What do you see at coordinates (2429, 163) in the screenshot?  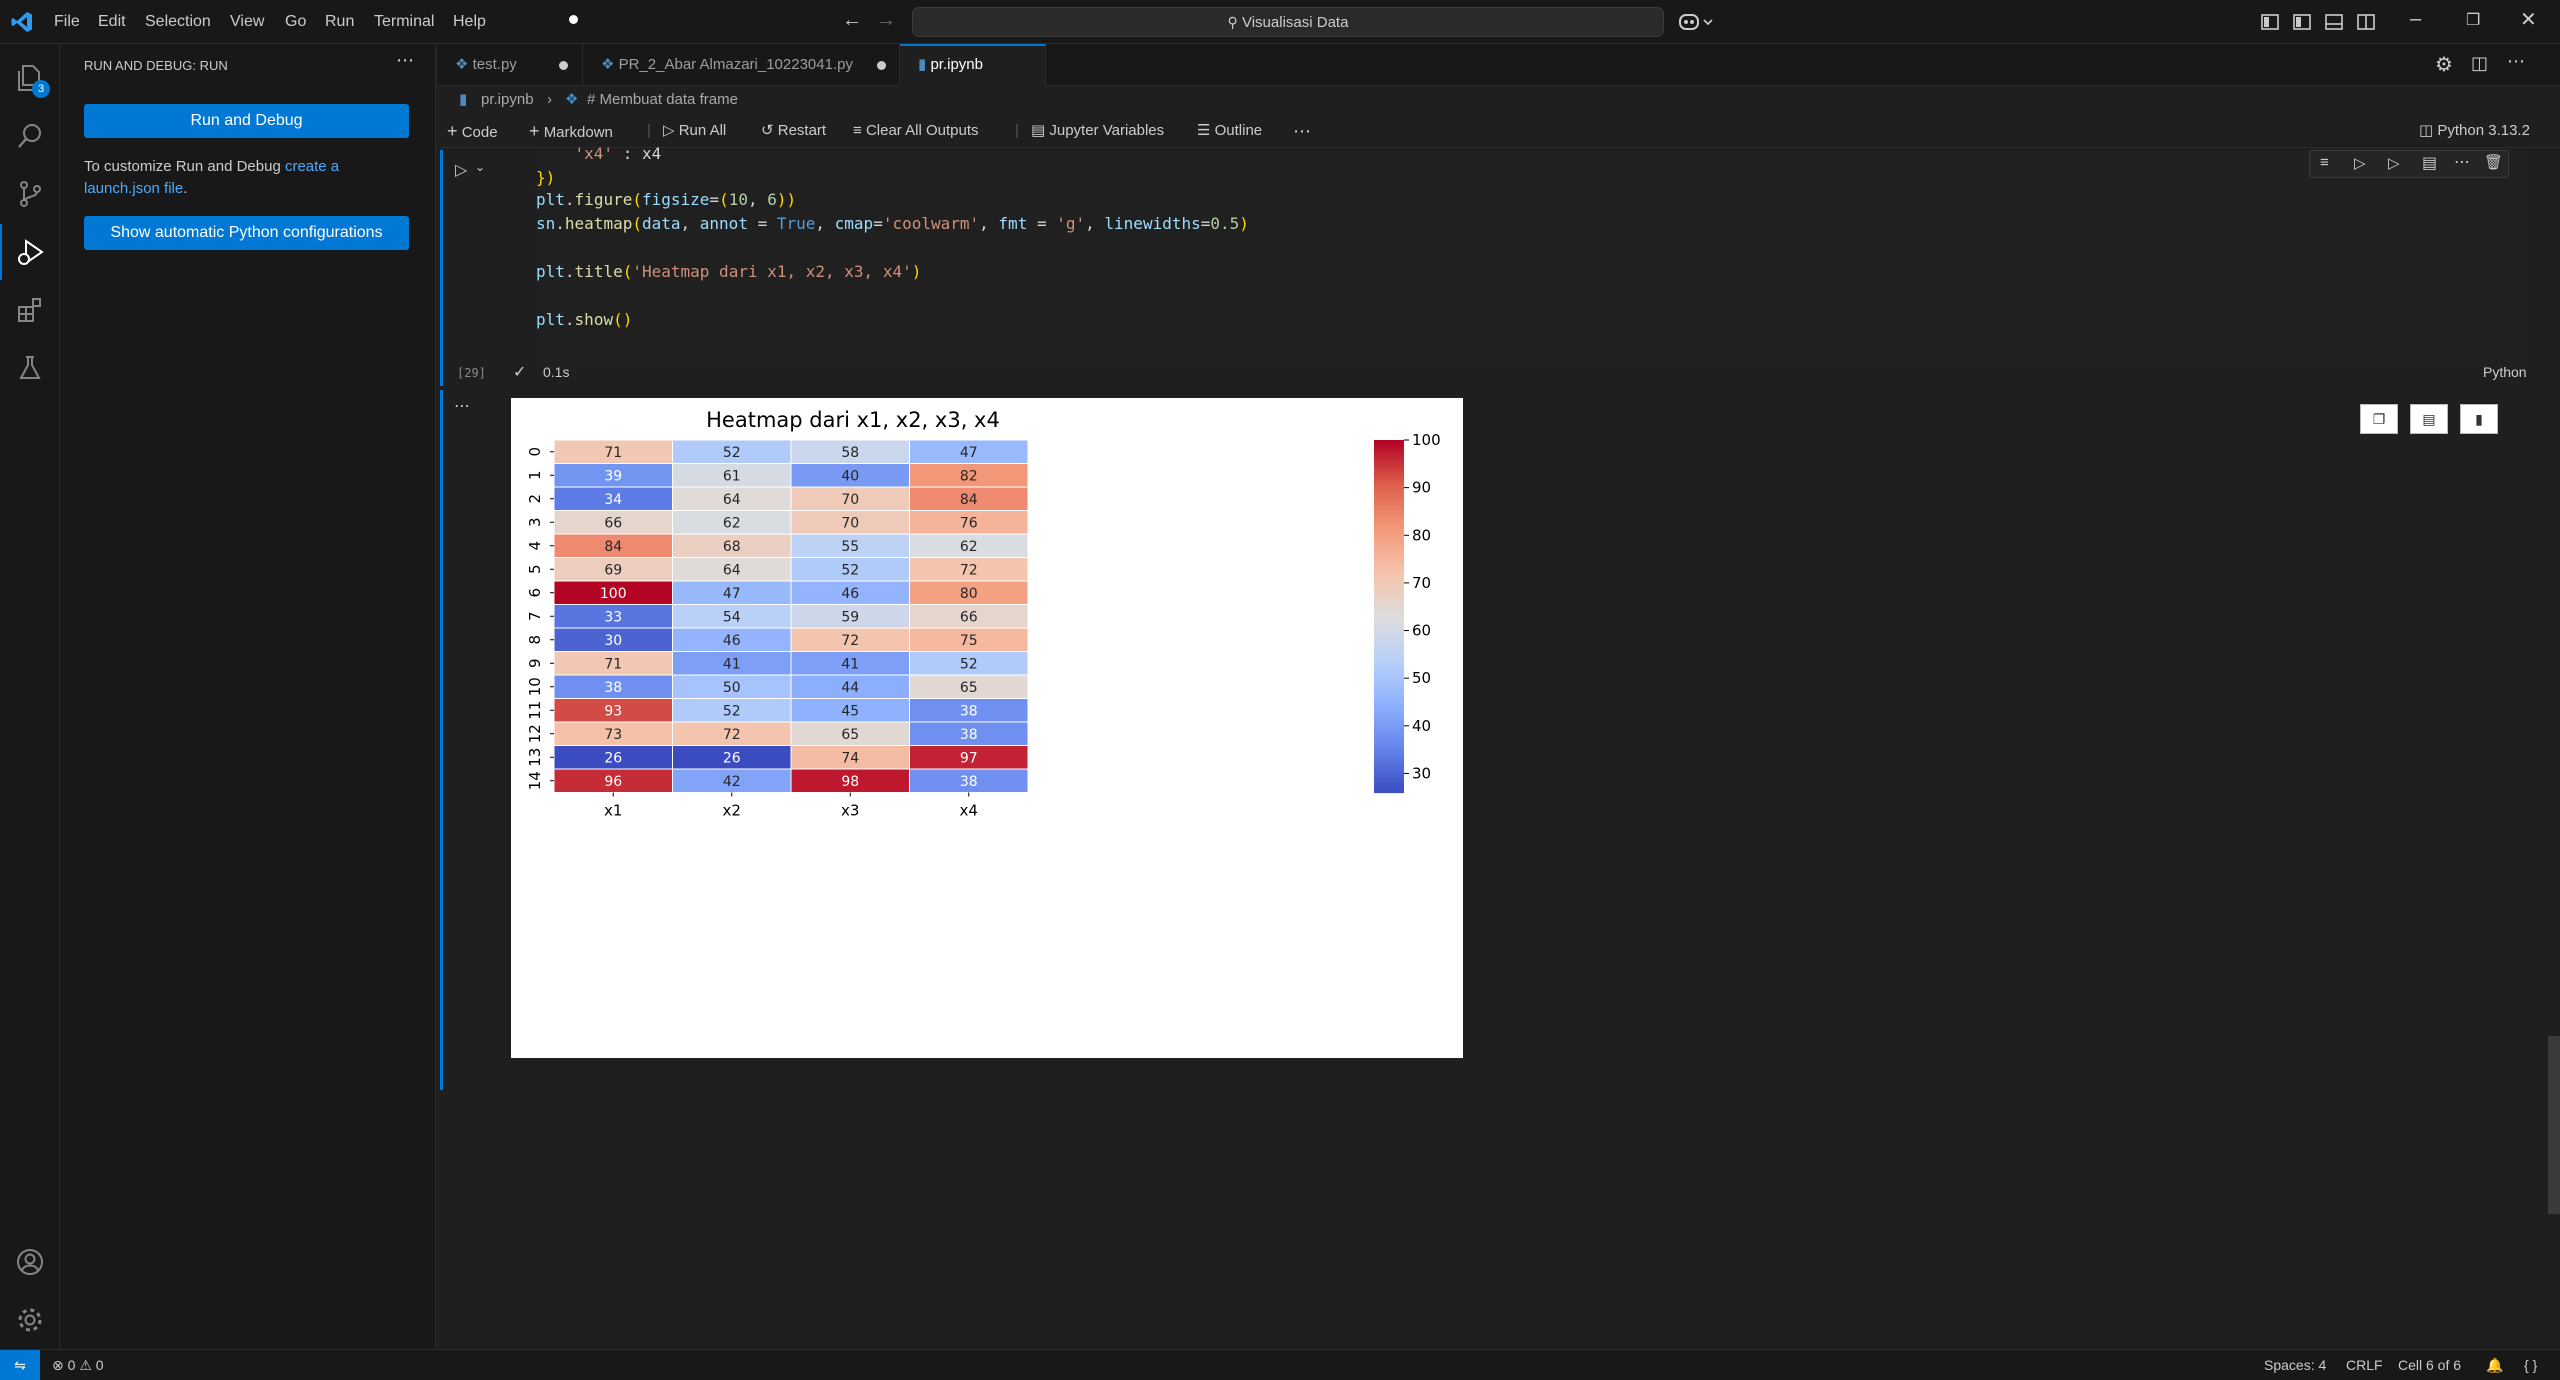 I see `split-cell-icon: ▤` at bounding box center [2429, 163].